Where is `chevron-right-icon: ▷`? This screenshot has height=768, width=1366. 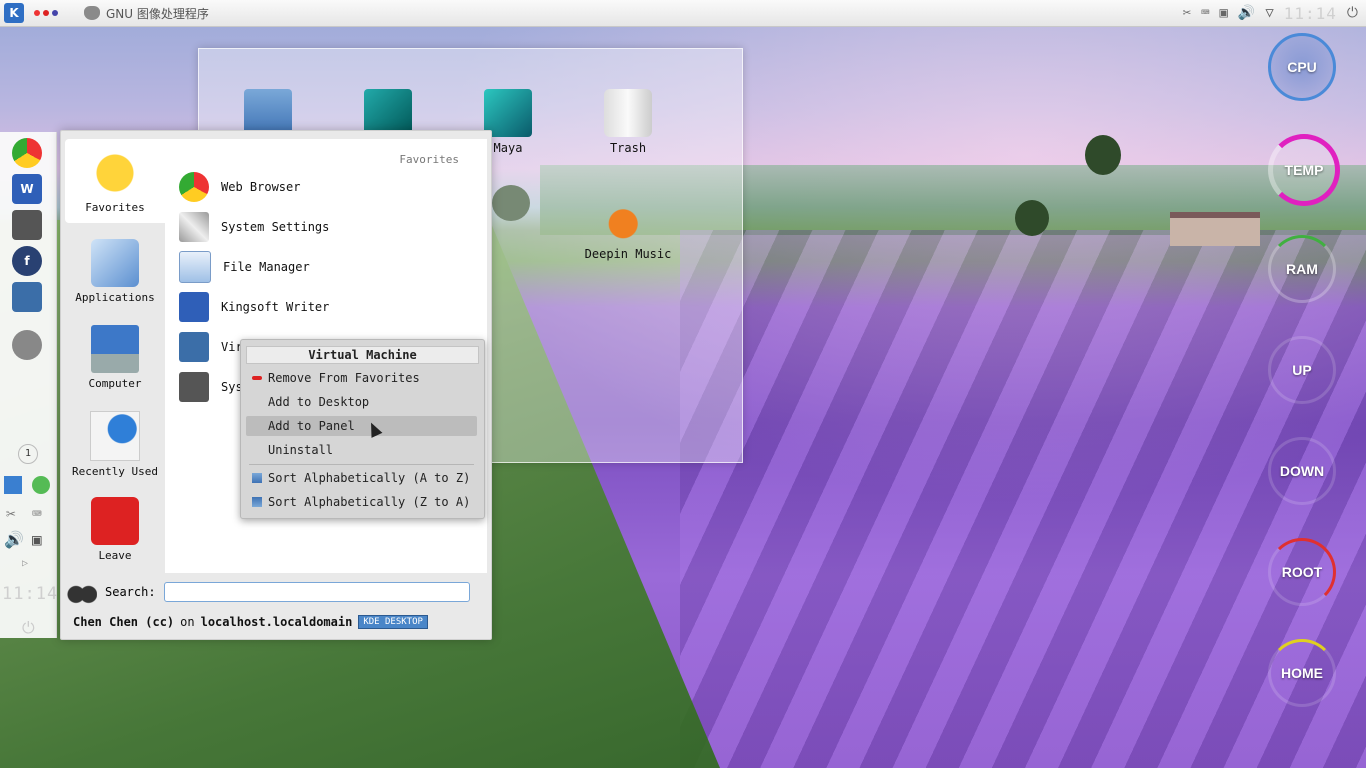
chevron-right-icon: ▷ is located at coordinates (25, 563).